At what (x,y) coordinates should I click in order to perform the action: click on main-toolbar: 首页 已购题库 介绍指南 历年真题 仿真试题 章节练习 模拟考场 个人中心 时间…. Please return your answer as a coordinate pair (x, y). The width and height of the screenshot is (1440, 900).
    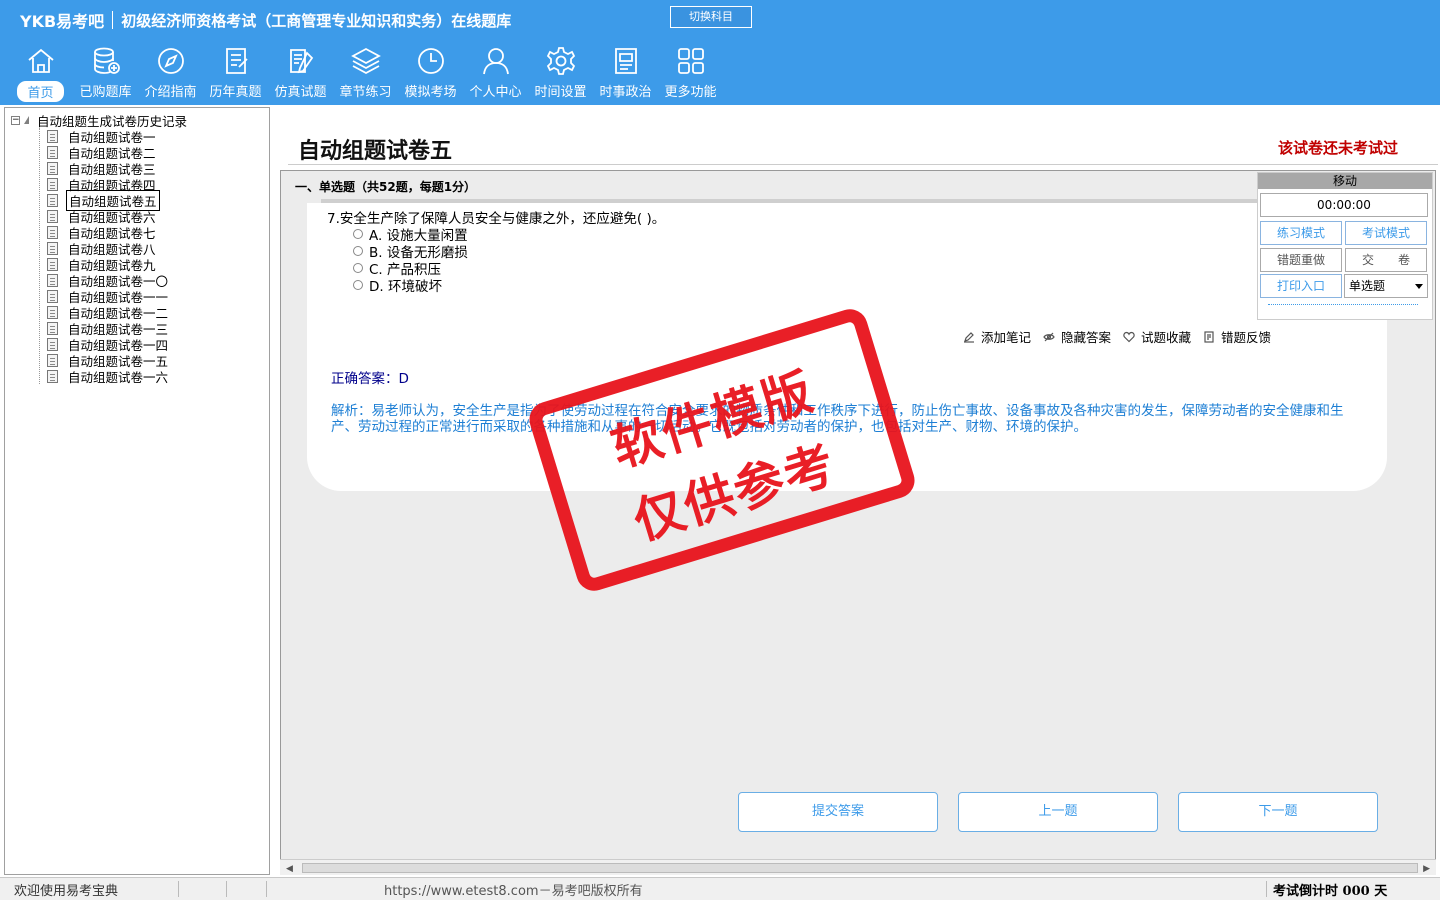
    Looking at the image, I should click on (365, 74).